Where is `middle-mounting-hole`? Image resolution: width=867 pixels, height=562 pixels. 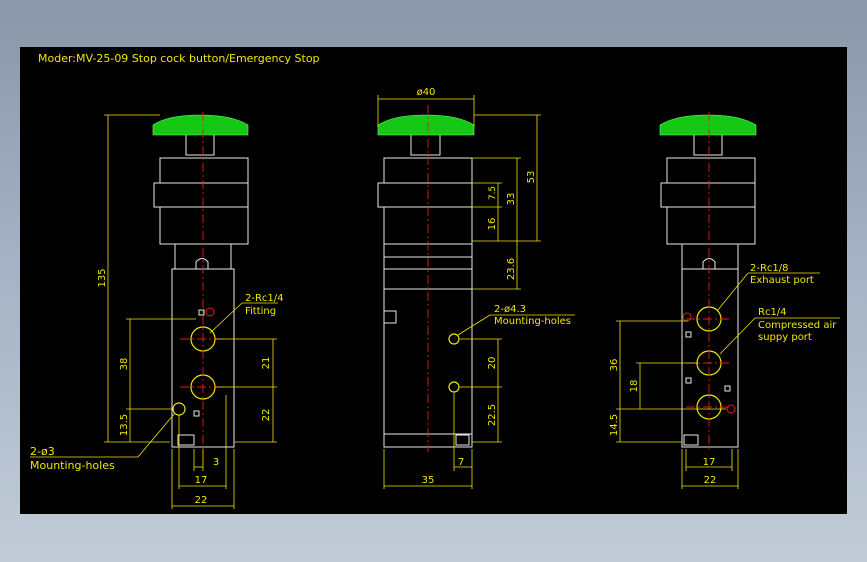 middle-mounting-hole is located at coordinates (454, 339).